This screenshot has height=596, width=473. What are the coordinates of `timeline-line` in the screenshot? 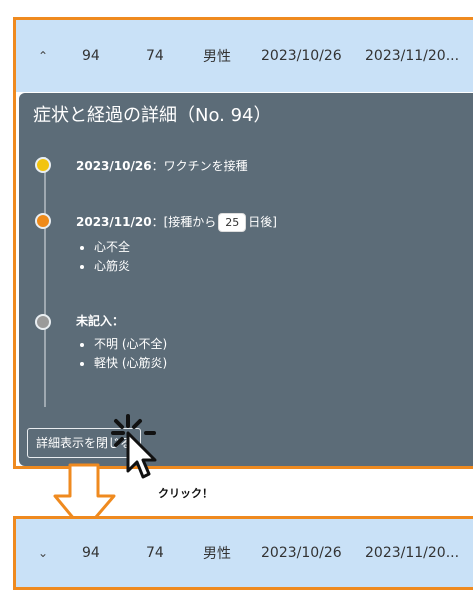 It's located at (45, 282).